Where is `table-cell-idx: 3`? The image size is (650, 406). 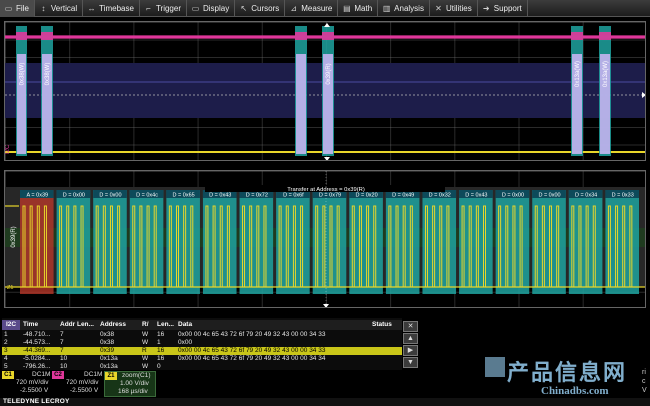
table-cell-idx: 3 is located at coordinates (6, 350).